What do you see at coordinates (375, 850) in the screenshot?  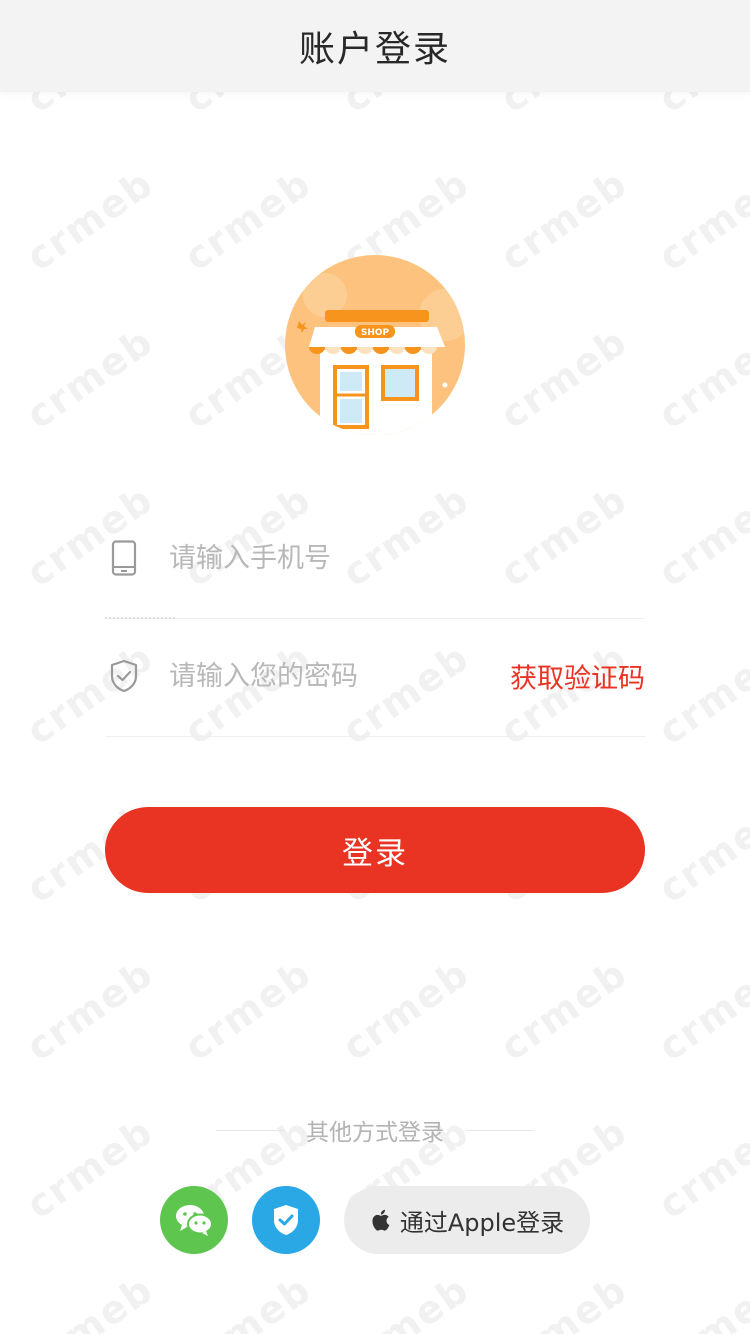 I see `login-button: 登录` at bounding box center [375, 850].